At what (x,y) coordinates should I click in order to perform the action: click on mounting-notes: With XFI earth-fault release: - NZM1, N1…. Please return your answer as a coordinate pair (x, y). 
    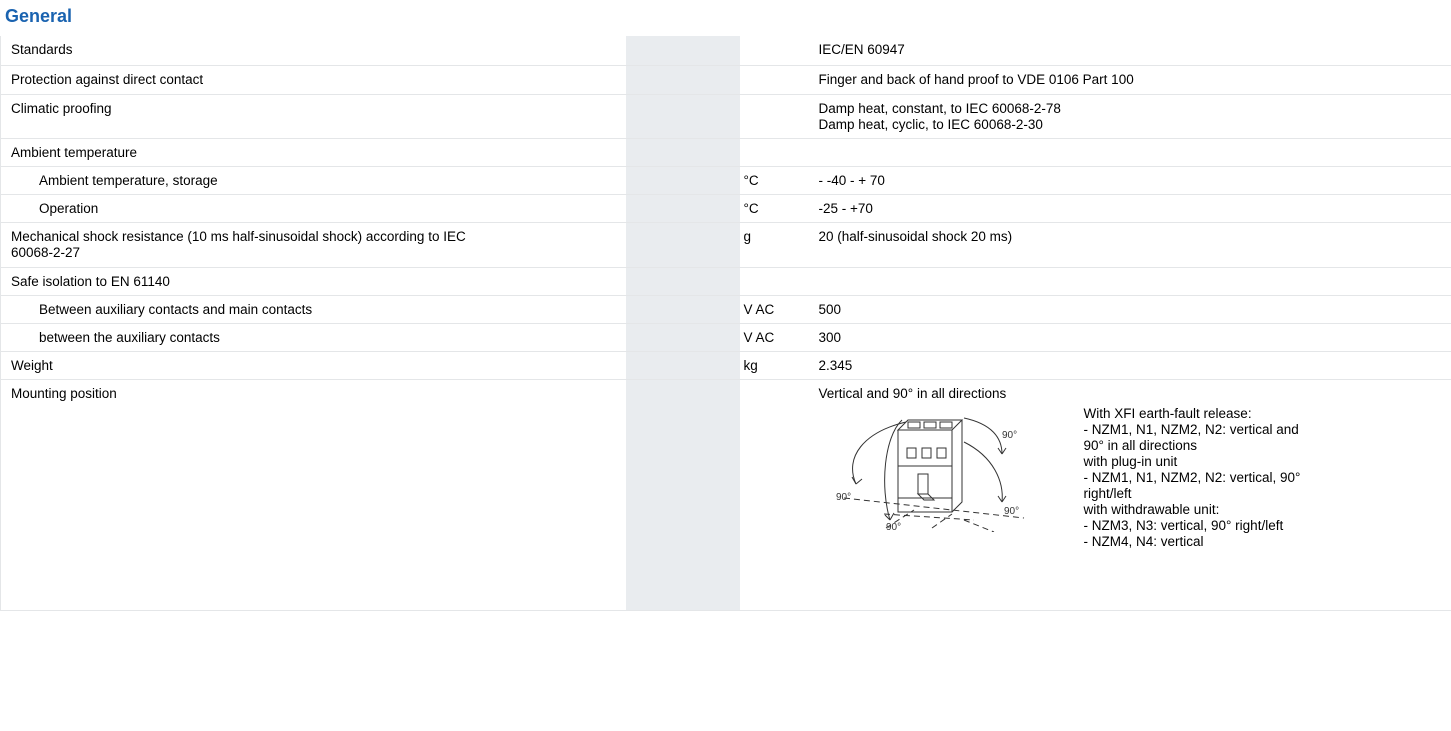
    Looking at the image, I should click on (1192, 478).